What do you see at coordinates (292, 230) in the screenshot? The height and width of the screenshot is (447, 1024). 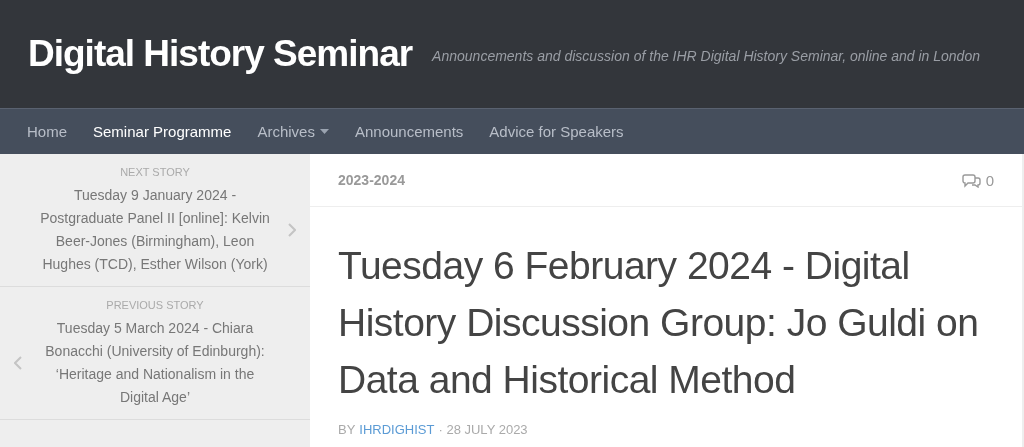 I see `chevron-right-icon` at bounding box center [292, 230].